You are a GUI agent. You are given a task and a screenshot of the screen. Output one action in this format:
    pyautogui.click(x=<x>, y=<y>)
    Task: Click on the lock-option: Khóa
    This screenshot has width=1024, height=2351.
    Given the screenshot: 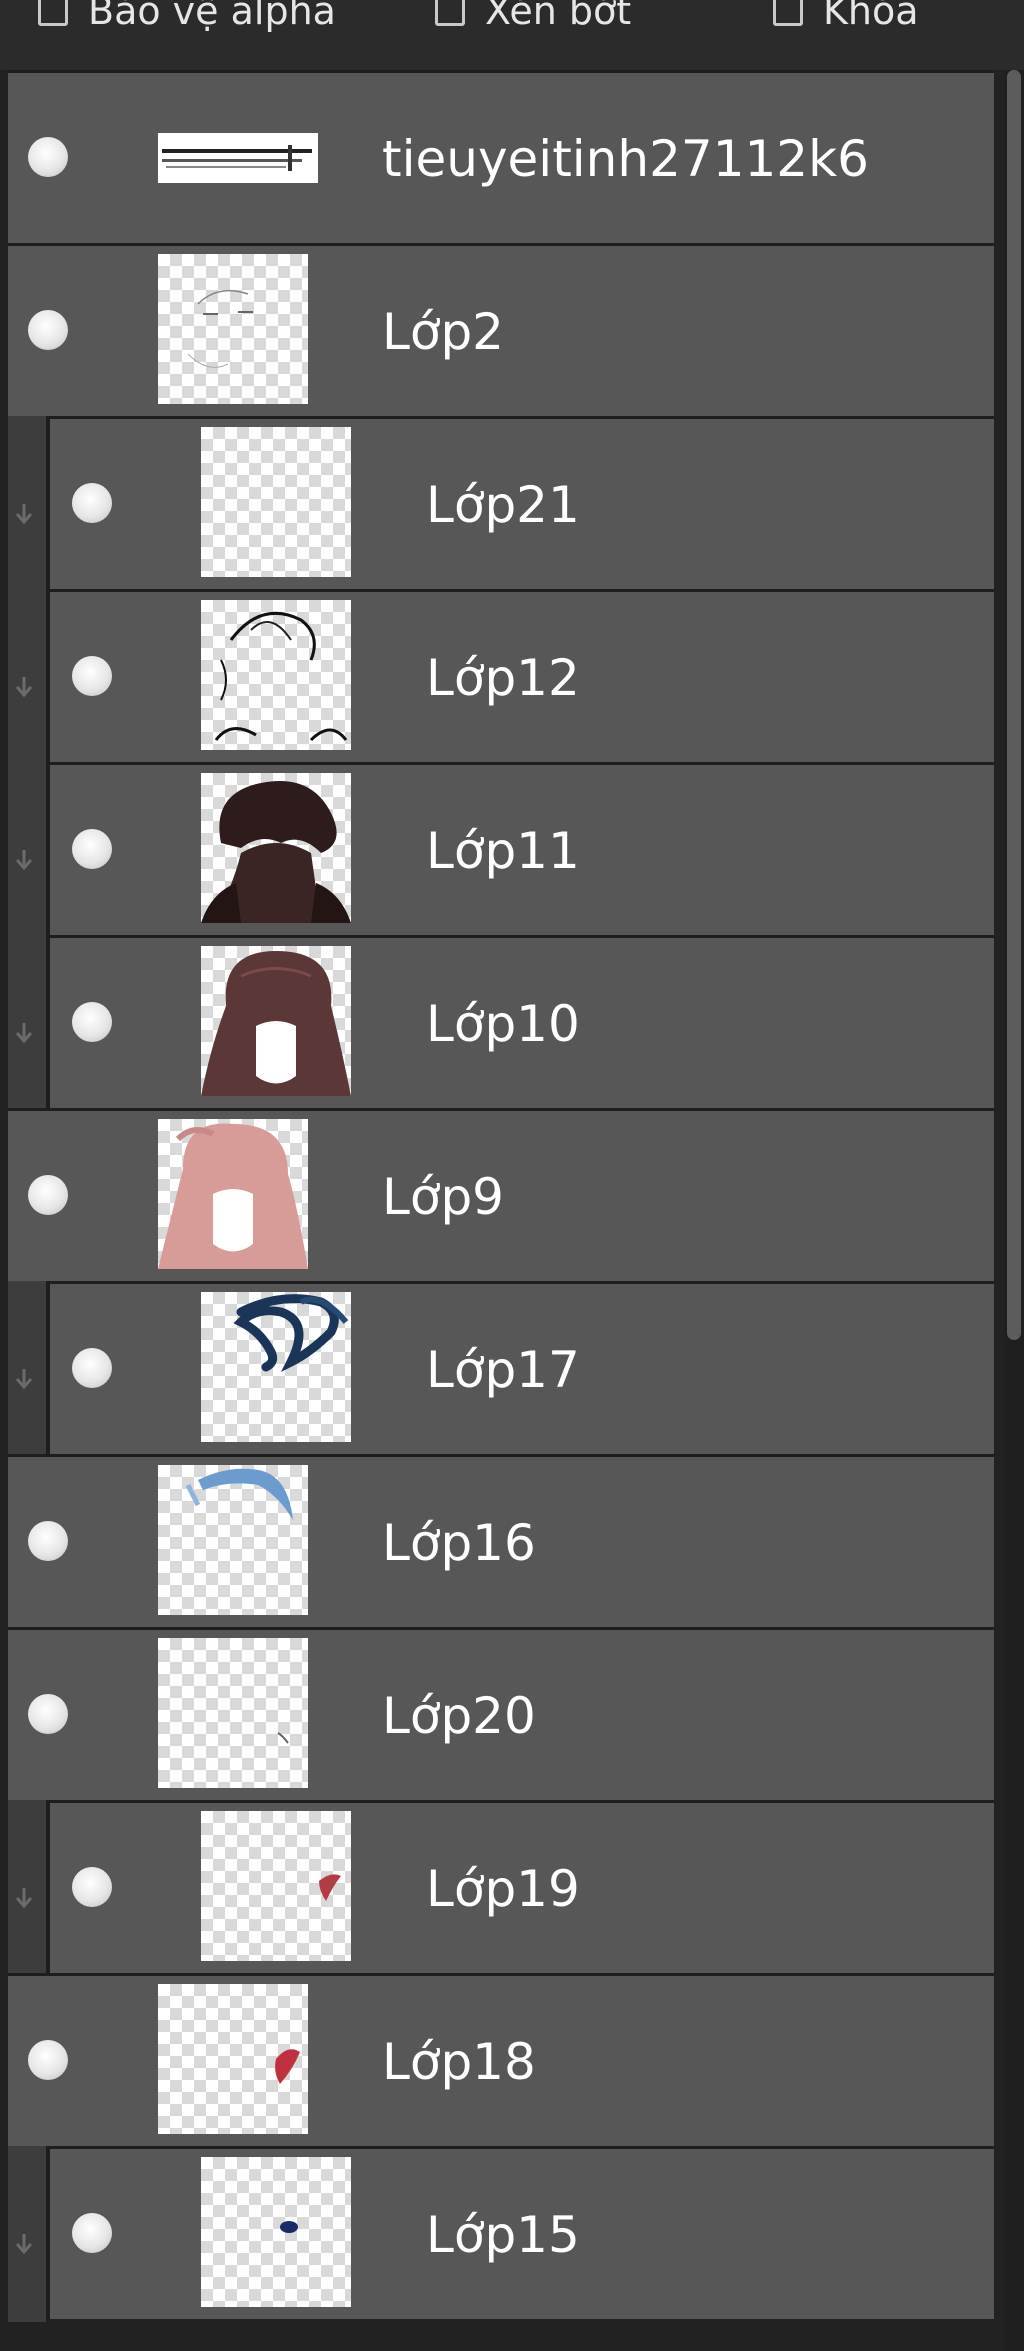 What is the action you would take?
    pyautogui.click(x=846, y=18)
    